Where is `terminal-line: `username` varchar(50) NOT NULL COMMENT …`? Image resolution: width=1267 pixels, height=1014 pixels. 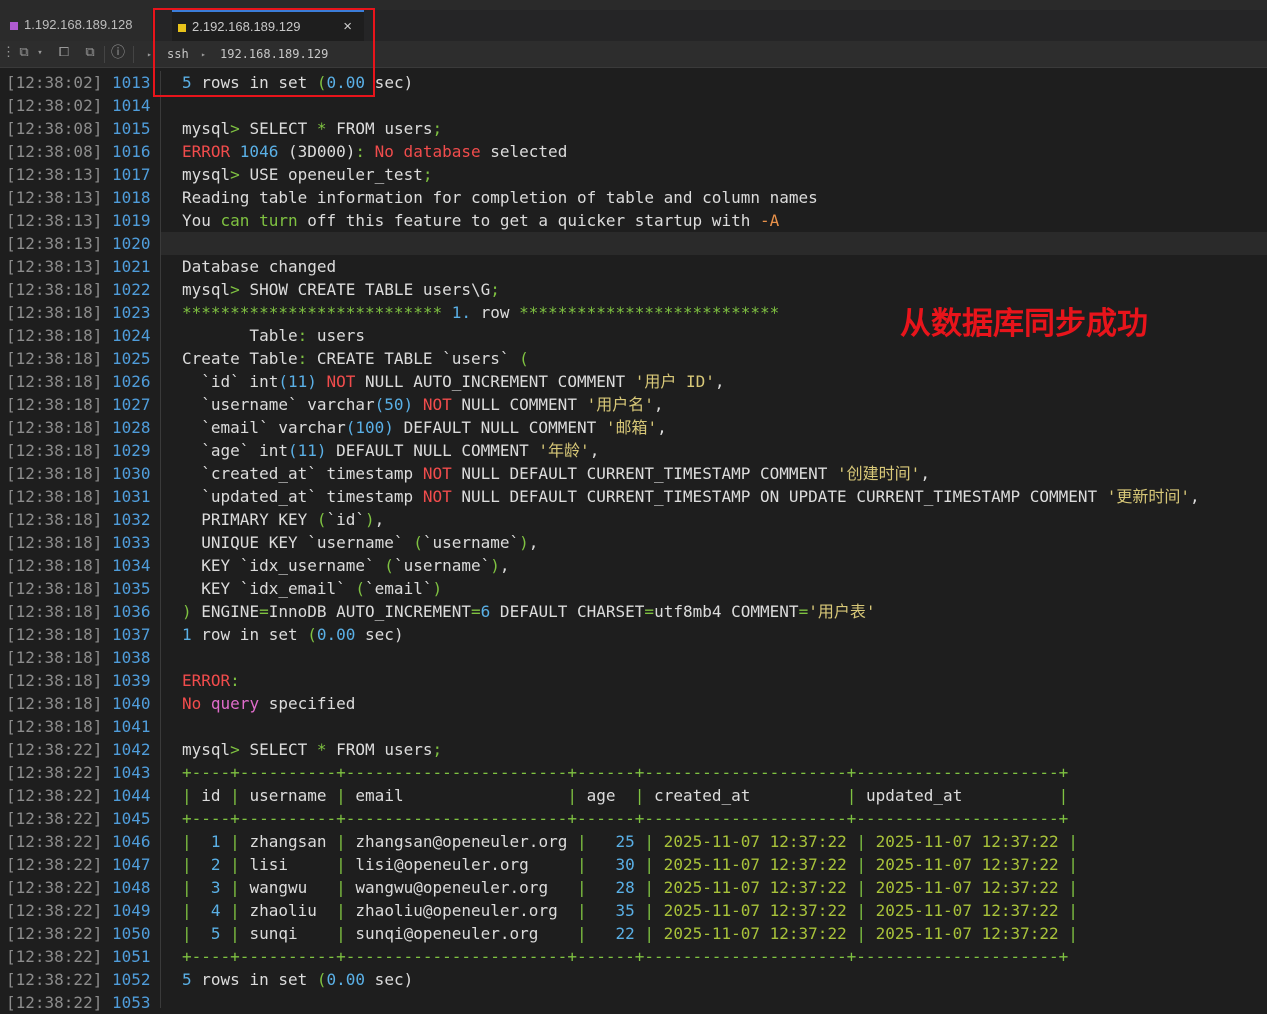
terminal-line: `username` varchar(50) NOT NULL COMMENT … is located at coordinates (422, 404).